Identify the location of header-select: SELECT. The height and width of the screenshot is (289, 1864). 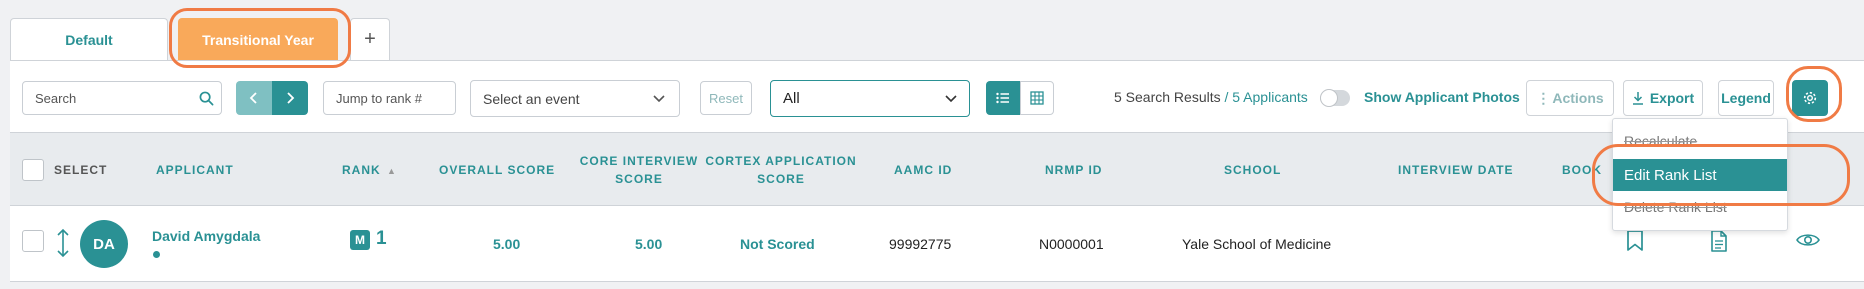
(81, 170).